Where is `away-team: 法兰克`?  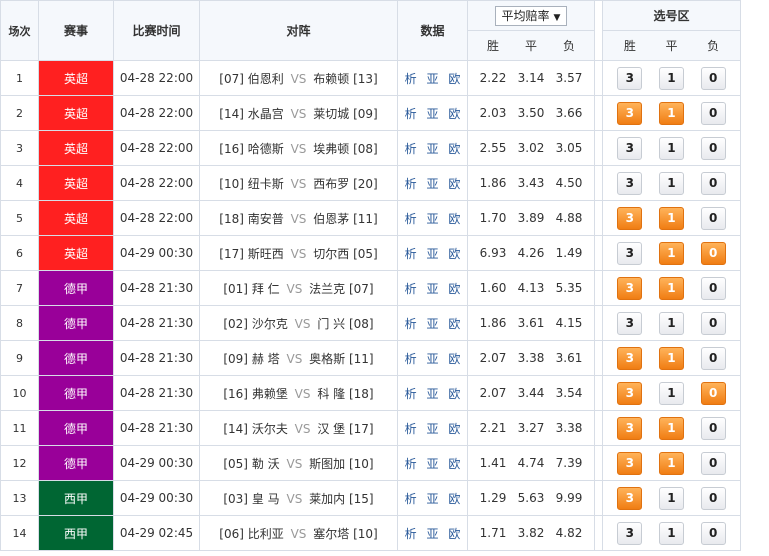 away-team: 法兰克 is located at coordinates (327, 289).